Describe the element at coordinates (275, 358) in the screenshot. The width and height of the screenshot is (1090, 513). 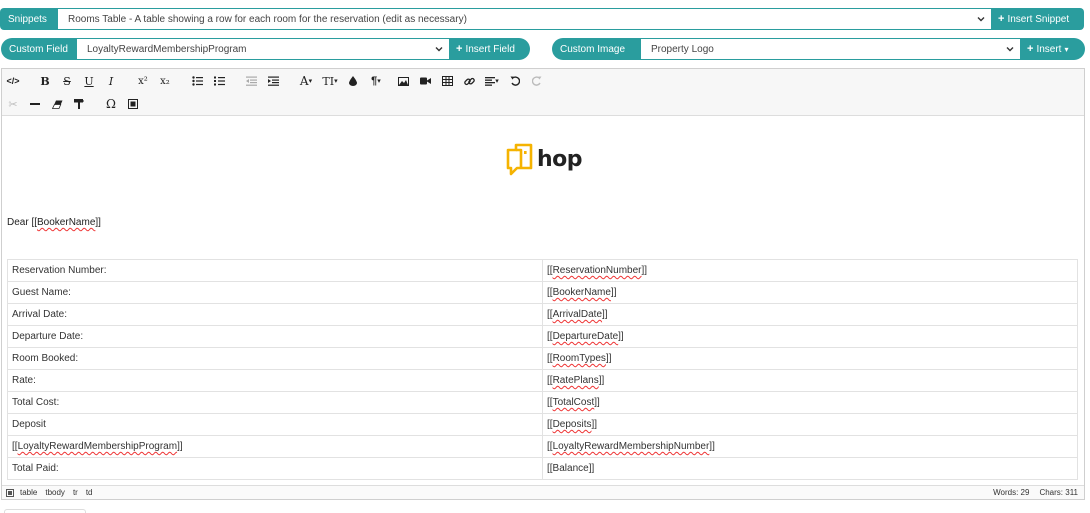
I see `table-cell-label: Room Booked:` at that location.